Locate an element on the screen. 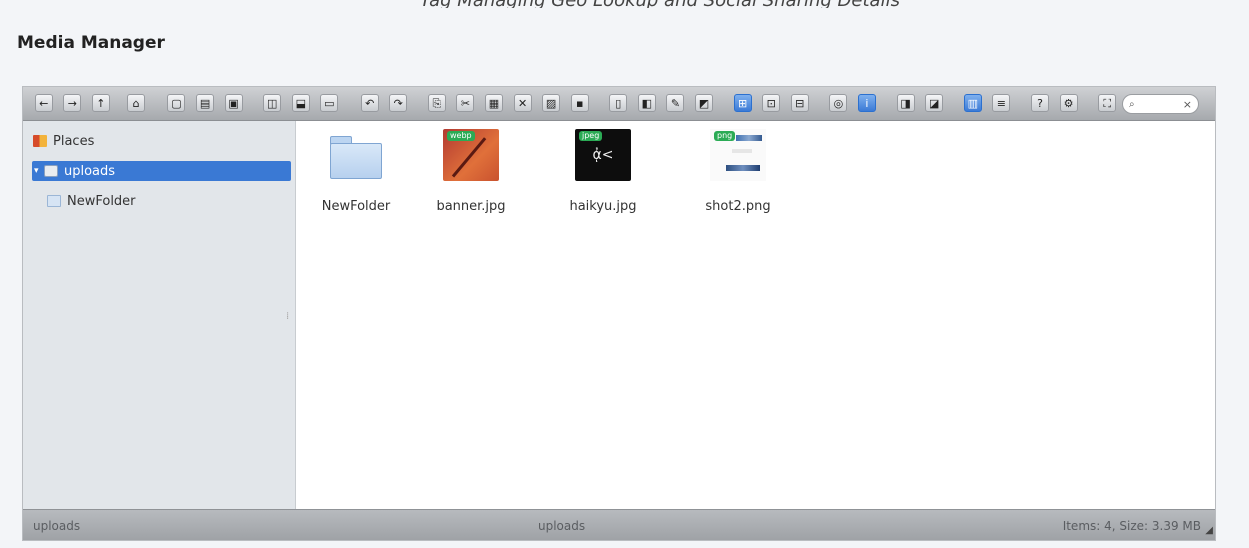 The image size is (1249, 548). copy-icon: ⎘ is located at coordinates (437, 103).